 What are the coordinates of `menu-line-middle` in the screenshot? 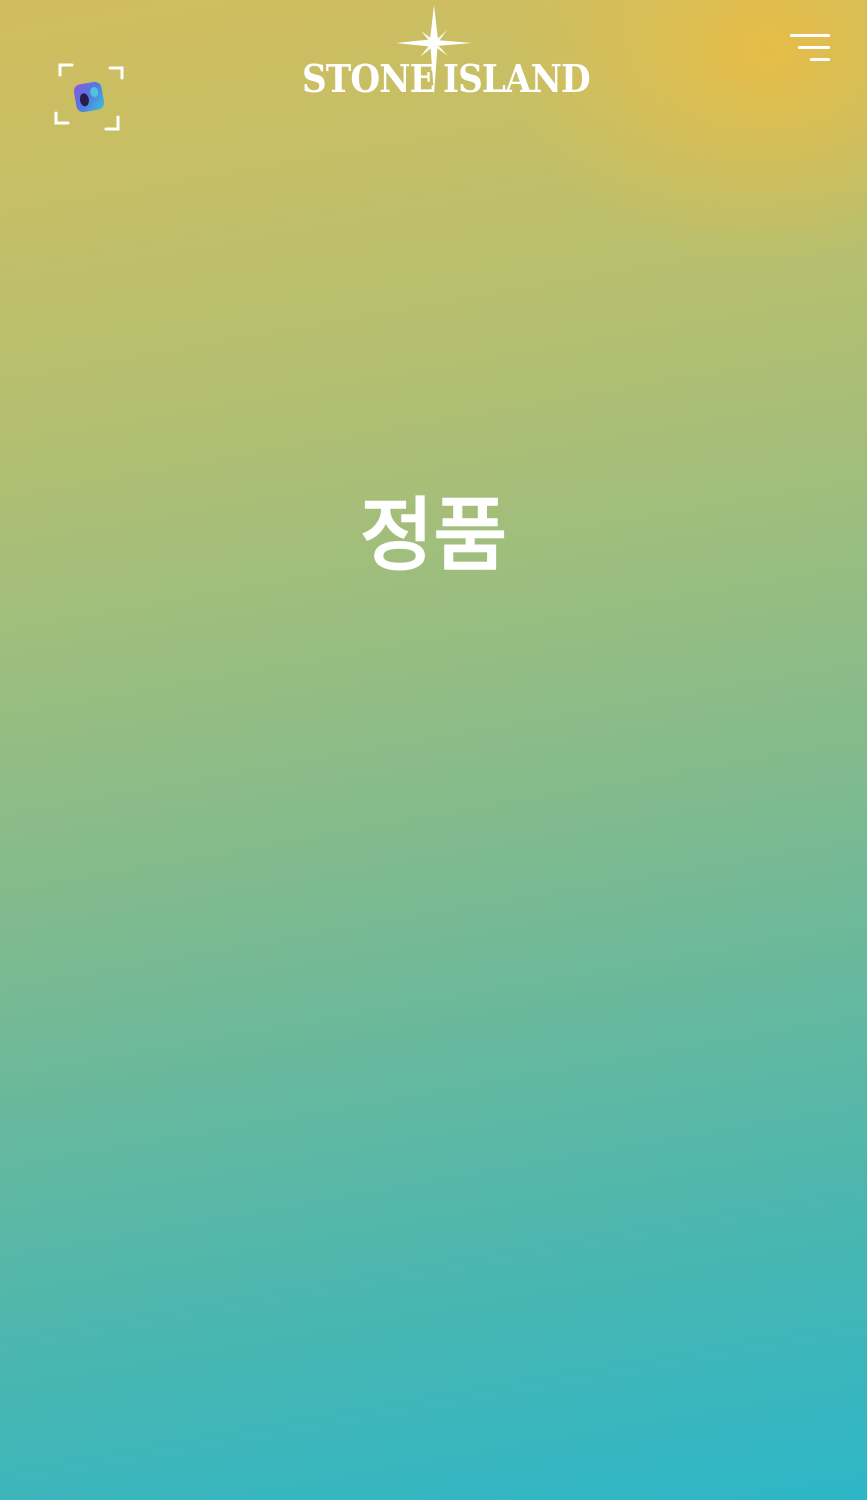 It's located at (814, 47).